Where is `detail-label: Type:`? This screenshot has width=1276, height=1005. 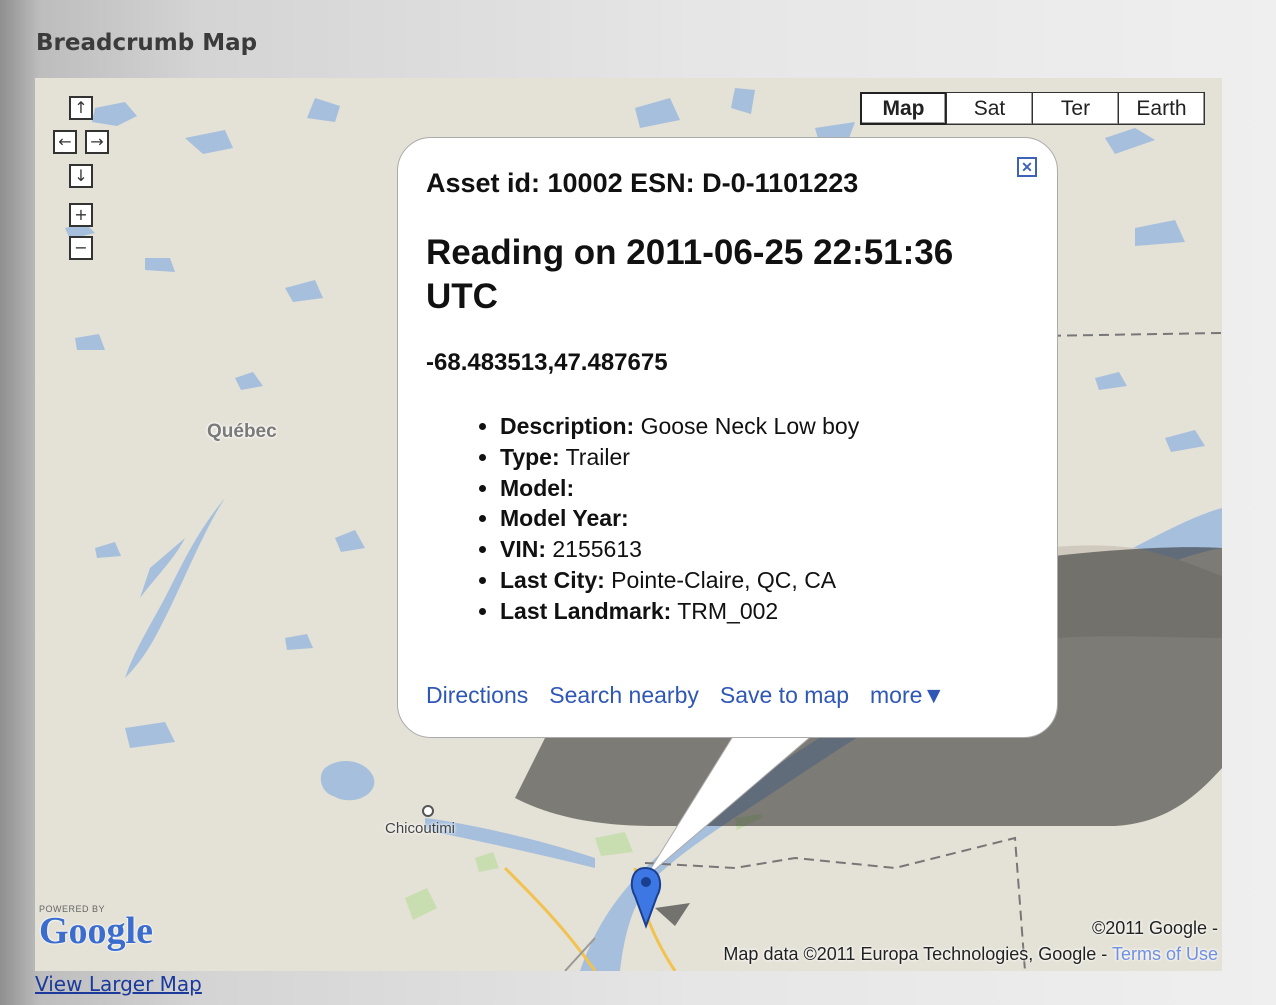 detail-label: Type: is located at coordinates (530, 456).